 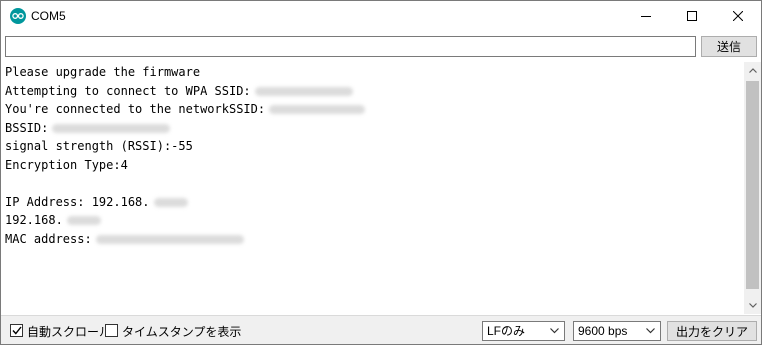 I want to click on output-line: You're connected to the networkSSID:, so click(x=185, y=109).